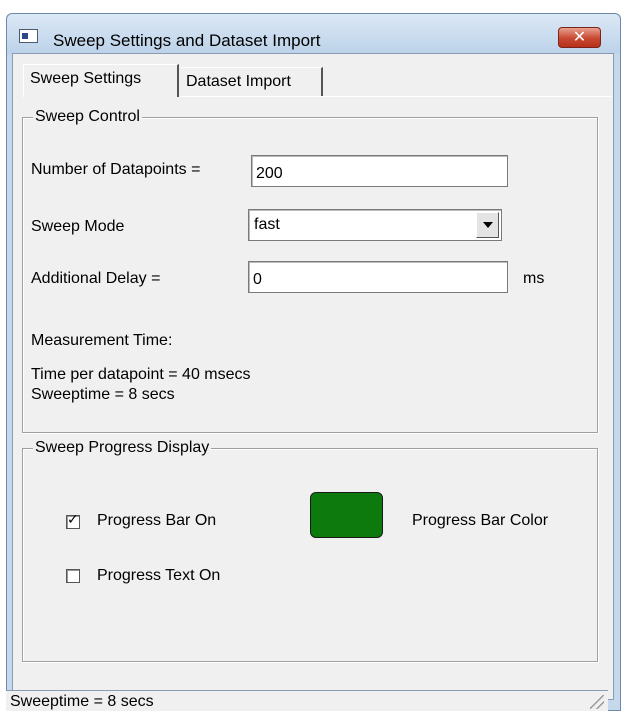 Image resolution: width=622 pixels, height=711 pixels. I want to click on progress-text-on-label: Progress Text On, so click(158, 576).